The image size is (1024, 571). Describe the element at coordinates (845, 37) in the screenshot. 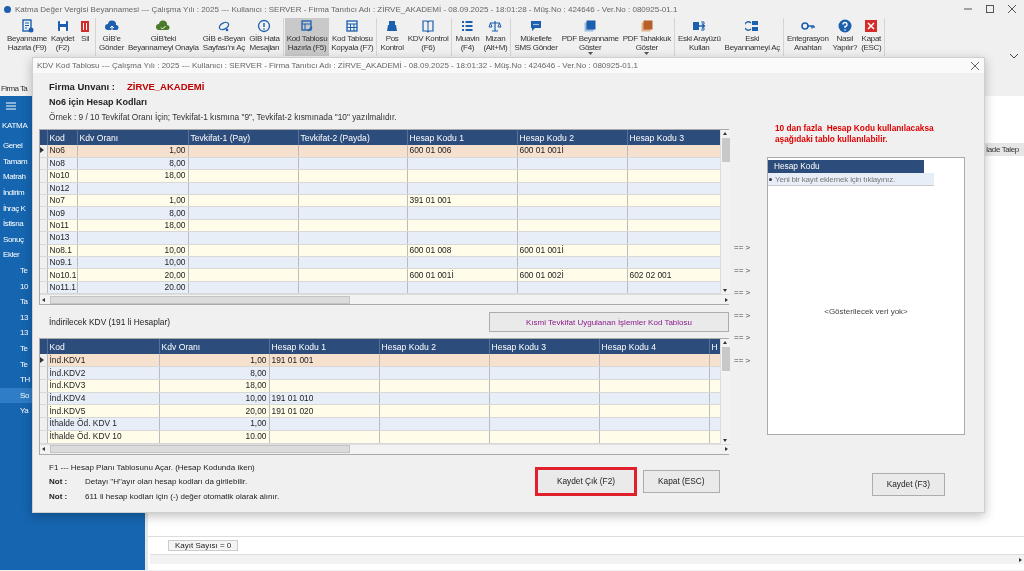

I see `toolbar-button: Nasıl Yapılır?` at that location.